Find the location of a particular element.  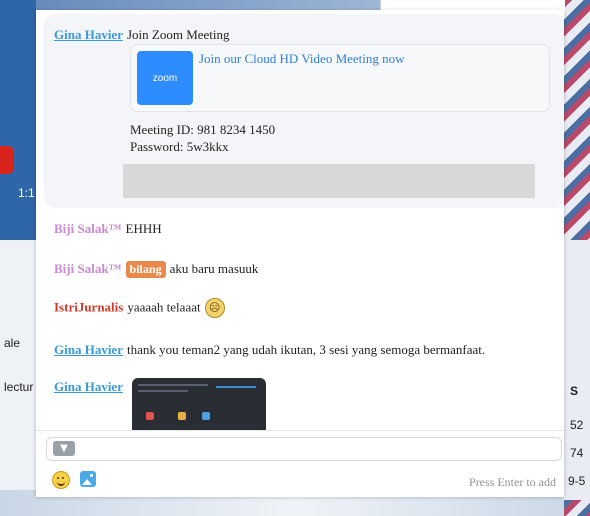

message-input: ▼ is located at coordinates (304, 449).